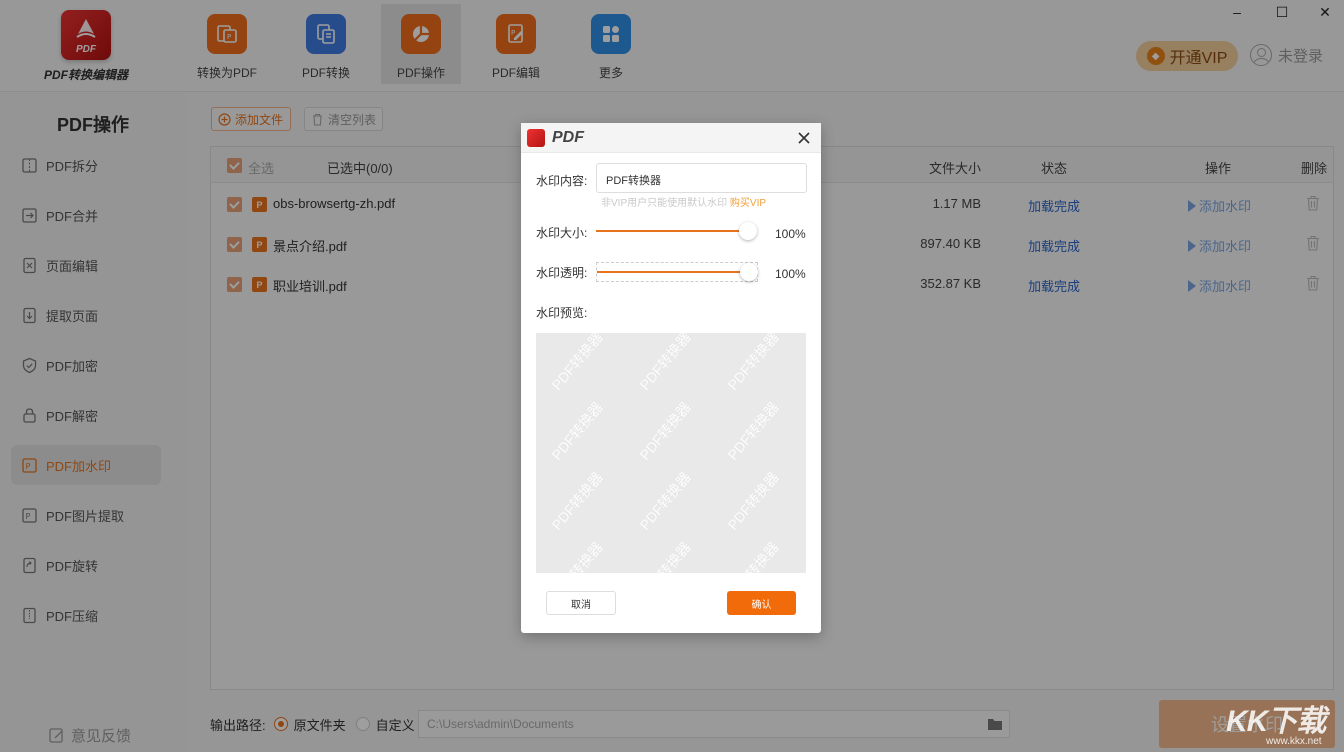 Image resolution: width=1344 pixels, height=752 pixels. Describe the element at coordinates (562, 273) in the screenshot. I see `opacity-label: 水印透明:` at that location.